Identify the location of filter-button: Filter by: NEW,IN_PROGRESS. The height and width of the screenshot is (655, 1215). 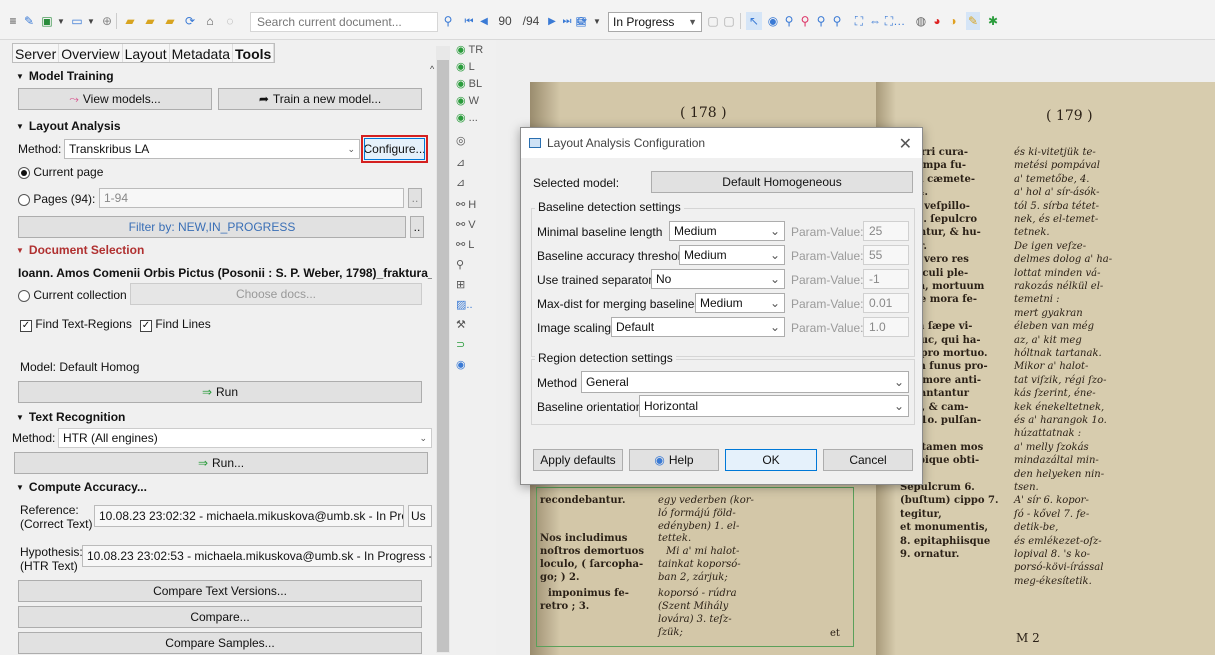
(212, 227).